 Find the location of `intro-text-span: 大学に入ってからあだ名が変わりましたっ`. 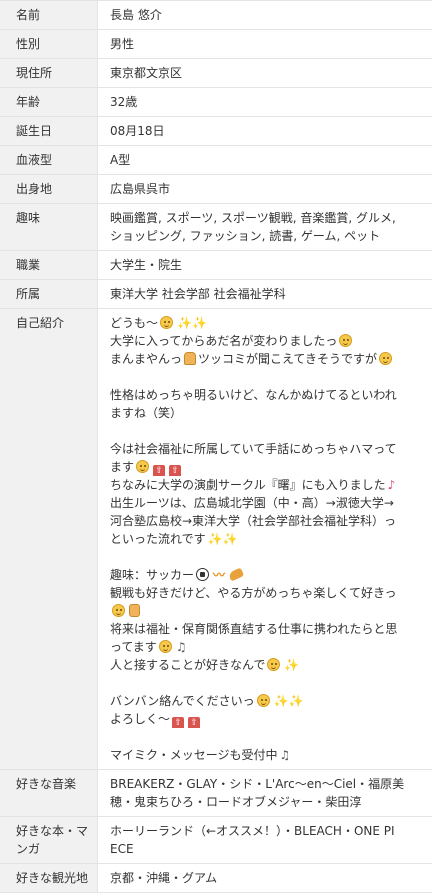

intro-text-span: 大学に入ってからあだ名が変わりましたっ is located at coordinates (224, 341).